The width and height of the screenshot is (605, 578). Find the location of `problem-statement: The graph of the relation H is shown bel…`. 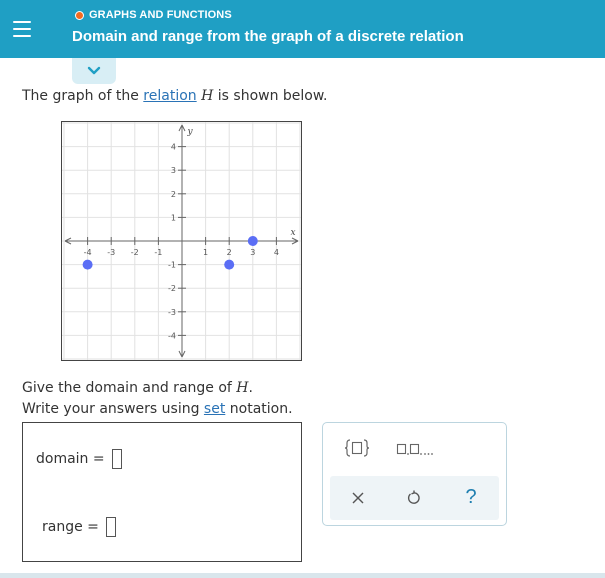

problem-statement: The graph of the relation H is shown bel… is located at coordinates (175, 96).